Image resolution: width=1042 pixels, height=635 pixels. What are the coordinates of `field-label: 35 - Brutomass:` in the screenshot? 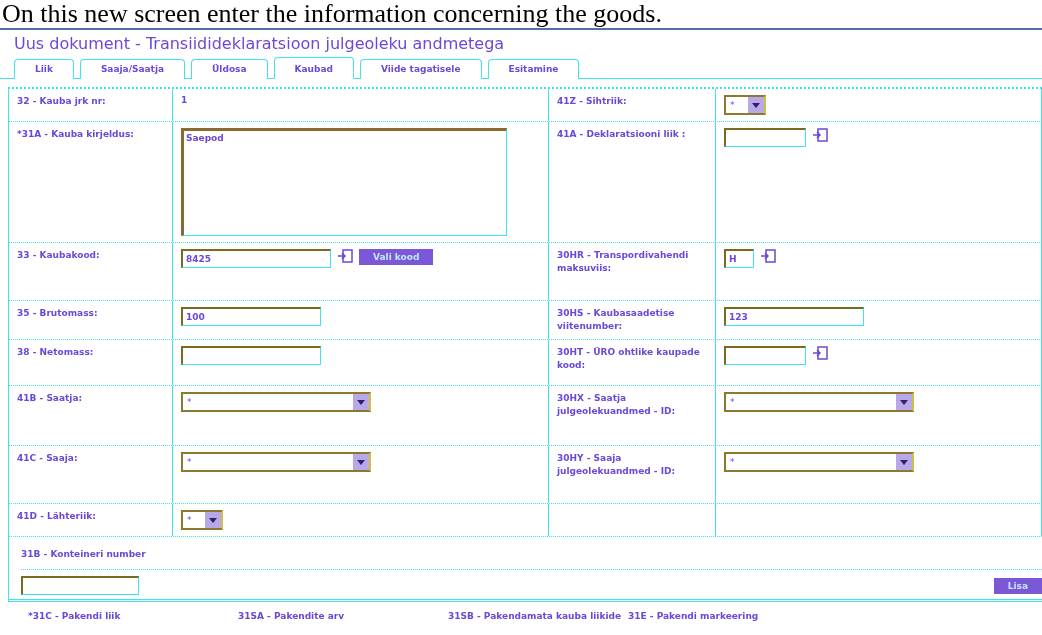 It's located at (57, 313).